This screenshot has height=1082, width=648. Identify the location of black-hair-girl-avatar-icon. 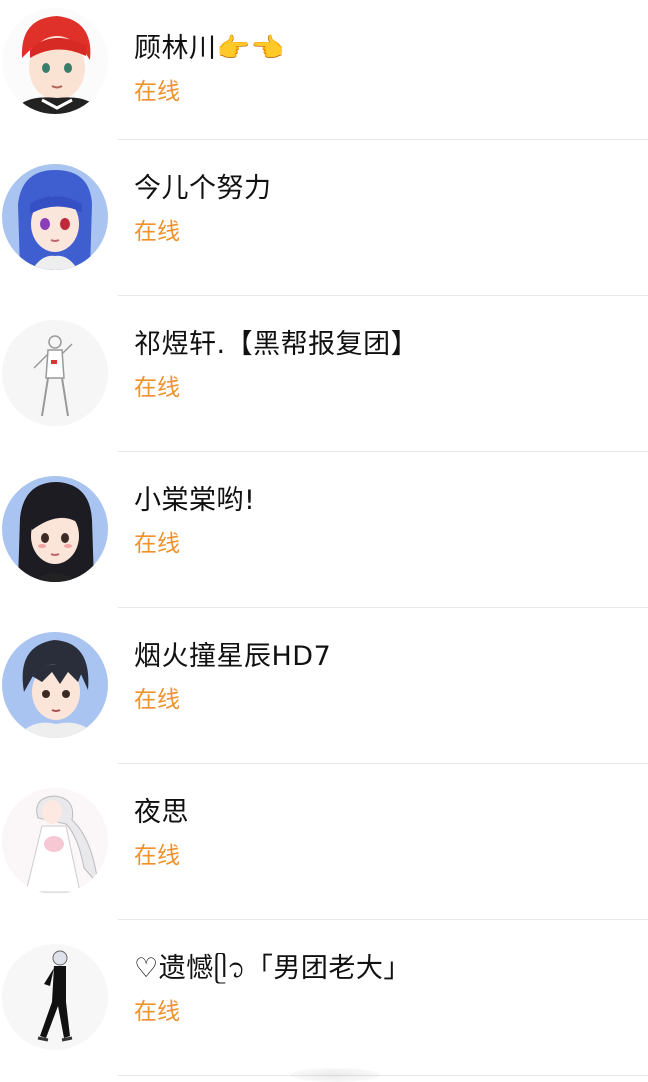
(55, 529).